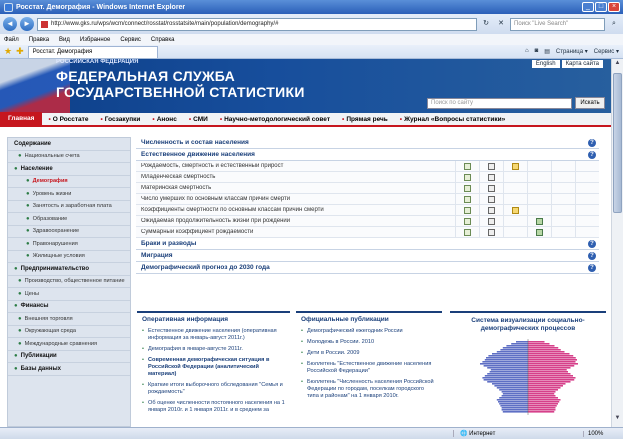  I want to click on stop-icon: ✕, so click(501, 24).